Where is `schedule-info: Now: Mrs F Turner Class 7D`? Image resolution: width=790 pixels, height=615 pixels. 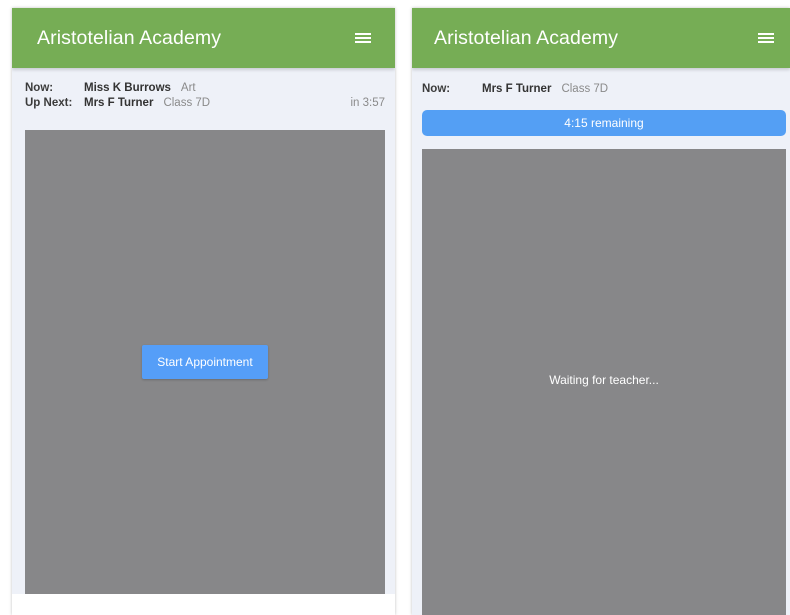 schedule-info: Now: Mrs F Turner Class 7D is located at coordinates (601, 81).